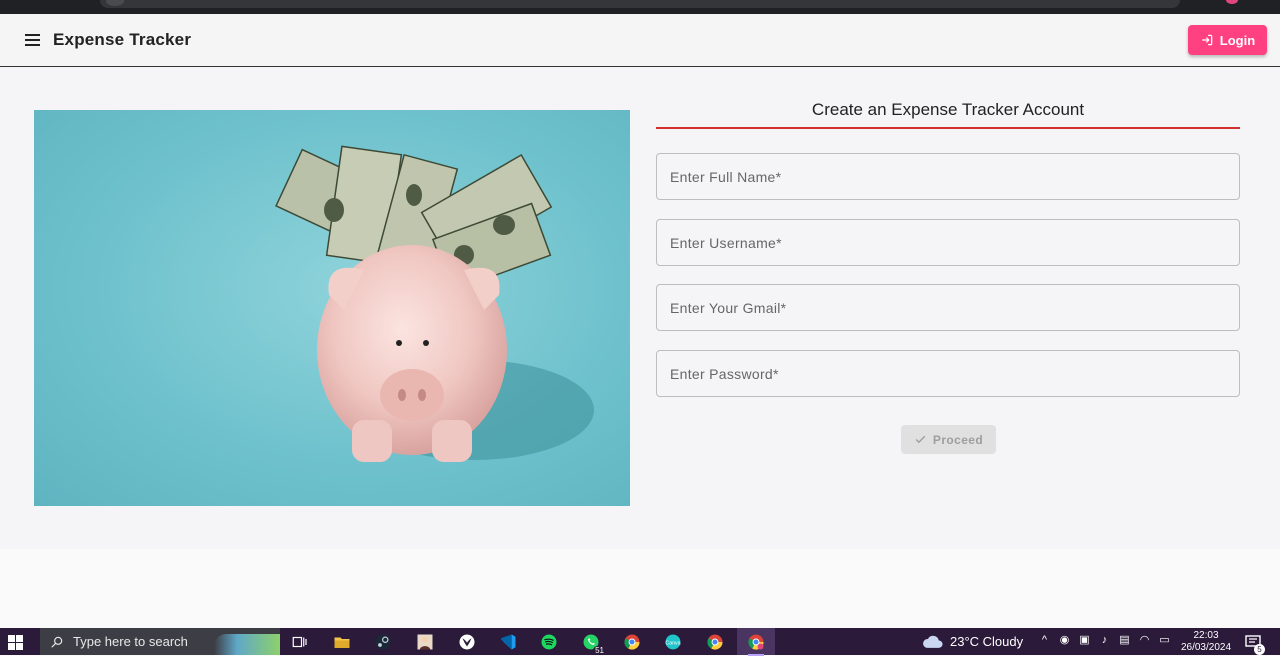  What do you see at coordinates (300, 642) in the screenshot?
I see `task-view-icon` at bounding box center [300, 642].